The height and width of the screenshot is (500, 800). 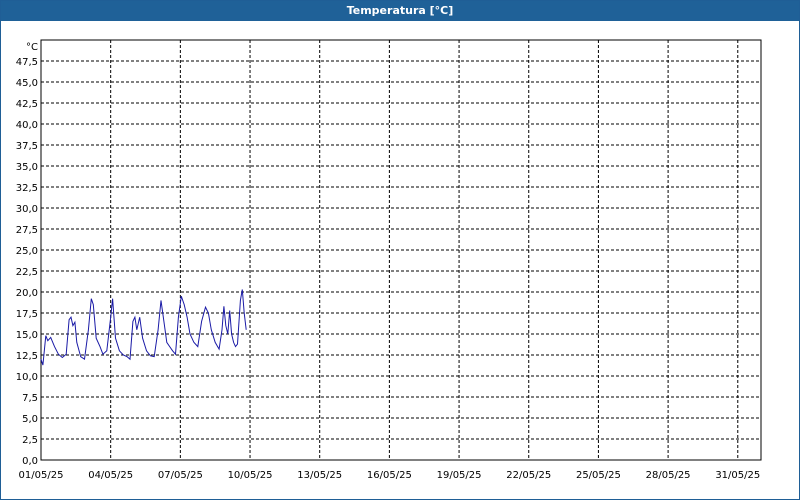 What do you see at coordinates (27, 272) in the screenshot?
I see `y-tick-label: 22,5` at bounding box center [27, 272].